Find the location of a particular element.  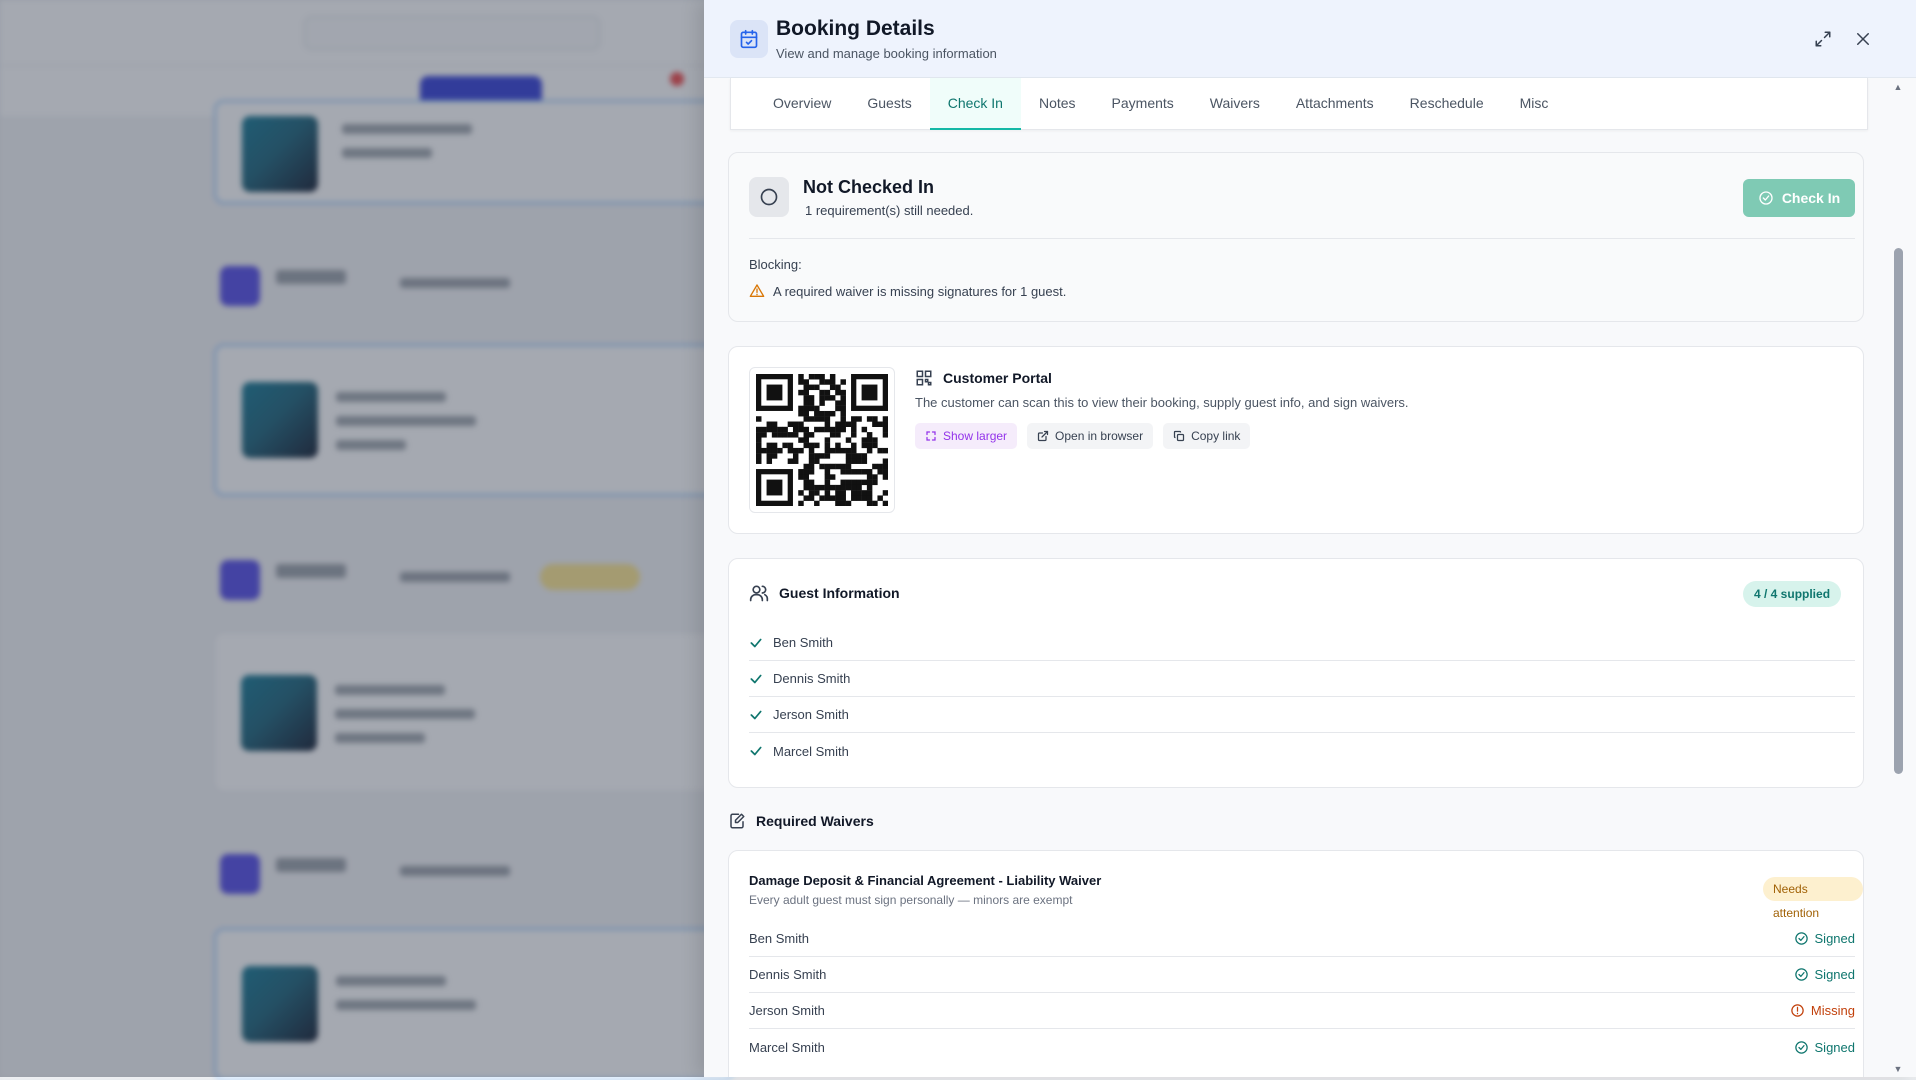

waiver-signer-row: Marcel Smith Signed is located at coordinates (1302, 1047).